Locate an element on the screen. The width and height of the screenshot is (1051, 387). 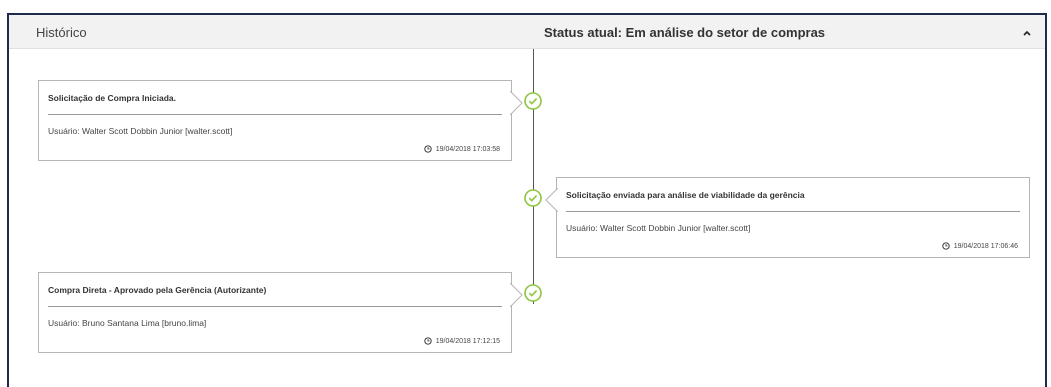
card-timestamp: 19/04/2018 17:12:15 is located at coordinates (462, 341).